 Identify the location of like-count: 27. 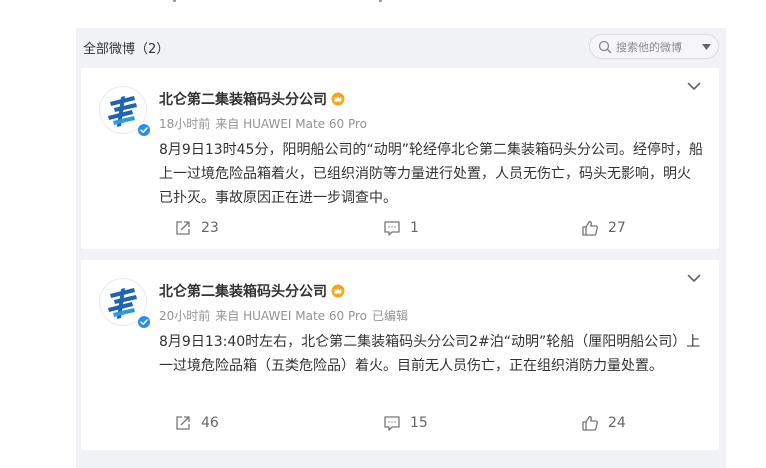
(617, 228).